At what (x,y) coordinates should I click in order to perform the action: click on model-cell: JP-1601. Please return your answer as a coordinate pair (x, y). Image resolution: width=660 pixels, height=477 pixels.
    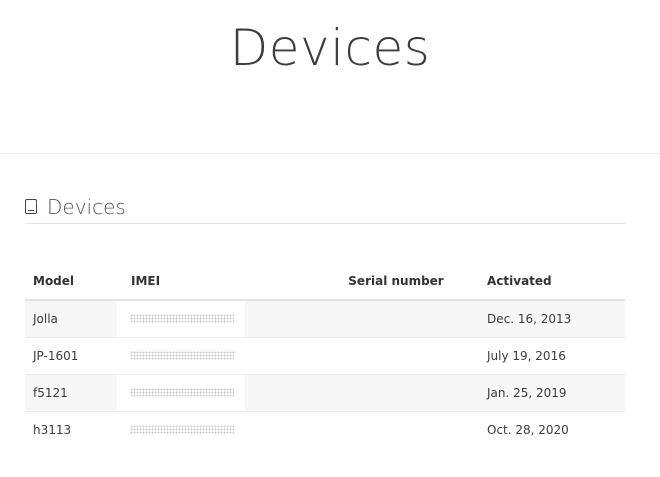
    Looking at the image, I should click on (74, 355).